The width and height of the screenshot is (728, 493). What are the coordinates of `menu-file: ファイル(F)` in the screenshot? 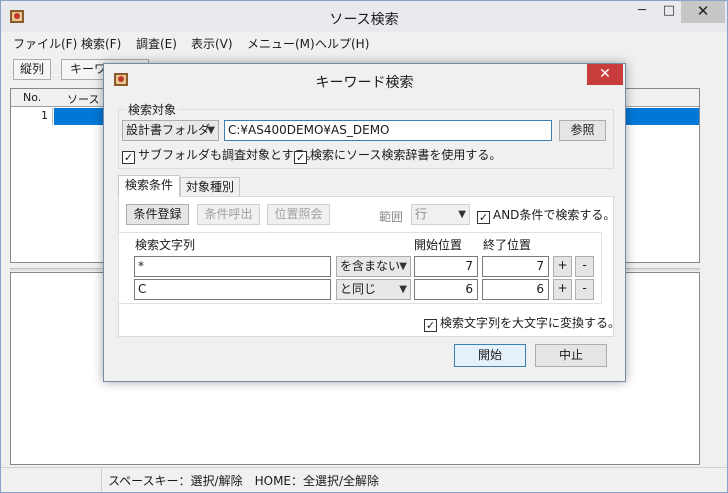 It's located at (45, 43).